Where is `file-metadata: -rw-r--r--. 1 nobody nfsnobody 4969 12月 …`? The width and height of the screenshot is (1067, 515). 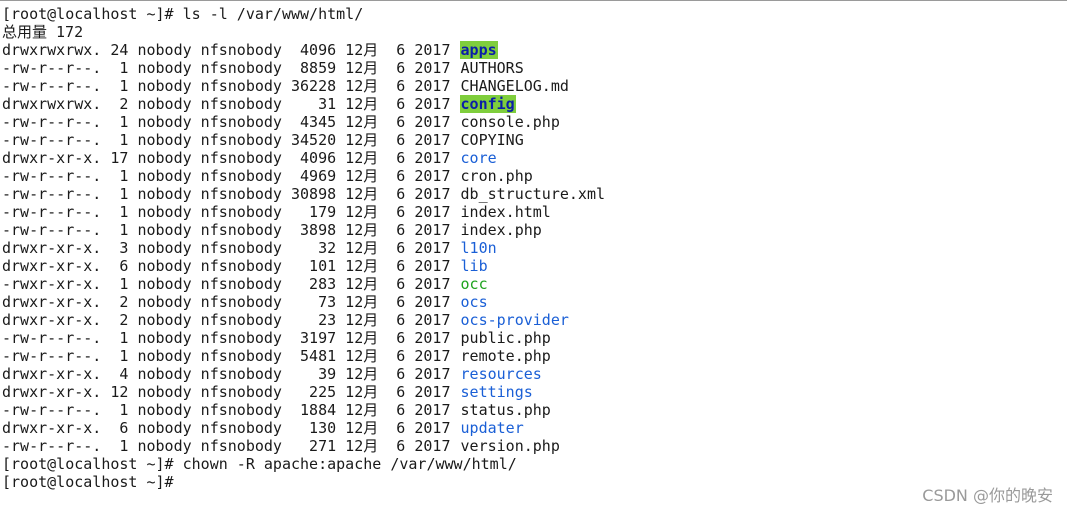
file-metadata: -rw-r--r--. 1 nobody nfsnobody 4969 12月 … is located at coordinates (231, 176).